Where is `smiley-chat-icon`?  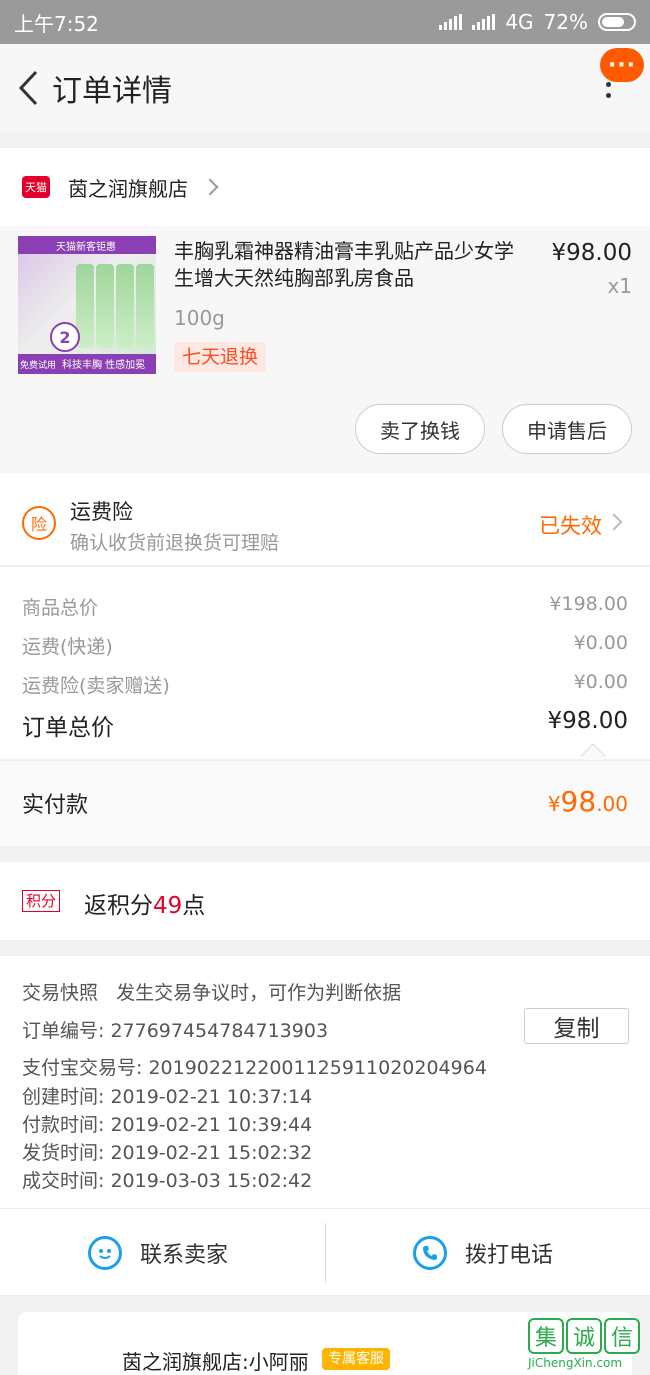 smiley-chat-icon is located at coordinates (105, 1253).